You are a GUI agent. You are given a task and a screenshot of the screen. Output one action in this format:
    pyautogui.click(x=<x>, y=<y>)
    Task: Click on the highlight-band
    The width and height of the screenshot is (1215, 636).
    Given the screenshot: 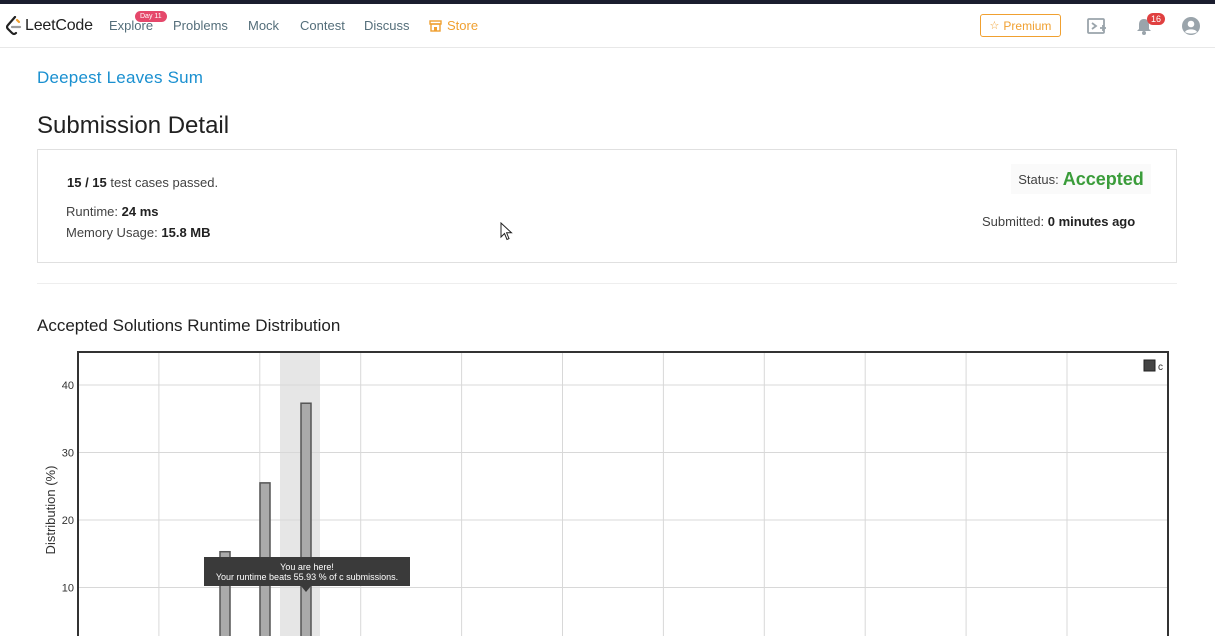 What is the action you would take?
    pyautogui.click(x=300, y=494)
    